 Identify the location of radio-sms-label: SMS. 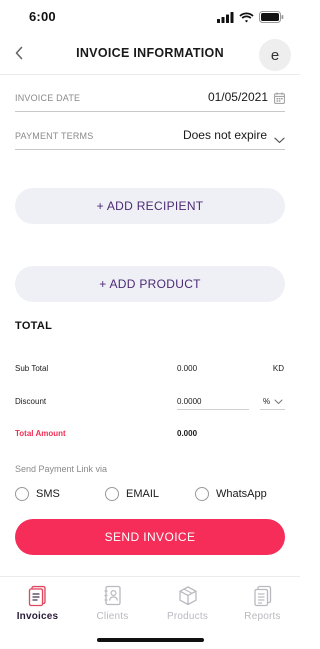
(48, 494).